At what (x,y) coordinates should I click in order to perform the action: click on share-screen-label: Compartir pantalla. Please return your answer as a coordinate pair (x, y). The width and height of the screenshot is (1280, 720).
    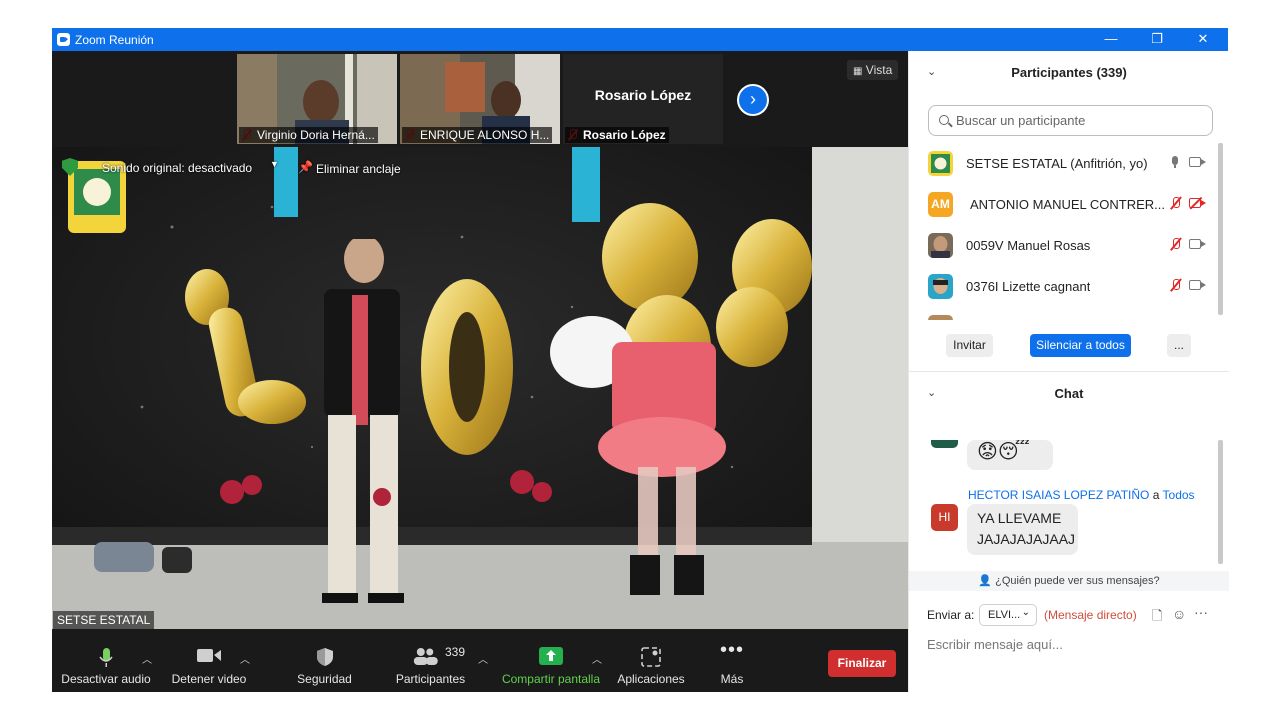
    Looking at the image, I should click on (551, 679).